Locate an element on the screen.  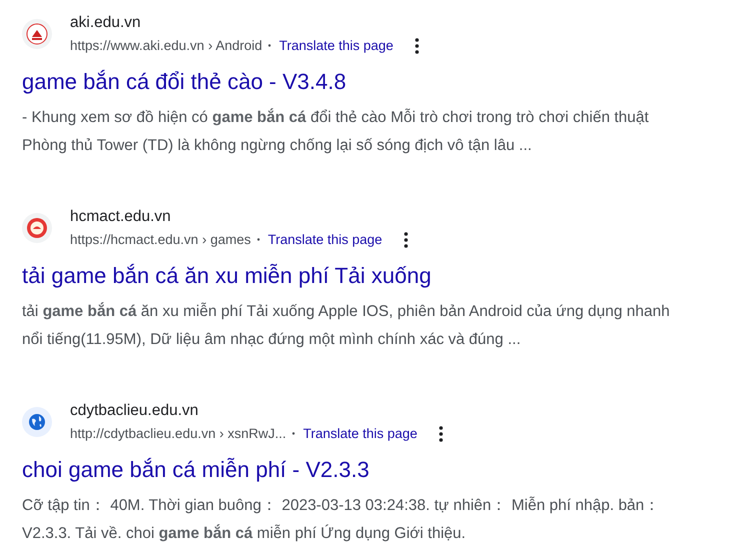
seal-icon is located at coordinates (37, 228).